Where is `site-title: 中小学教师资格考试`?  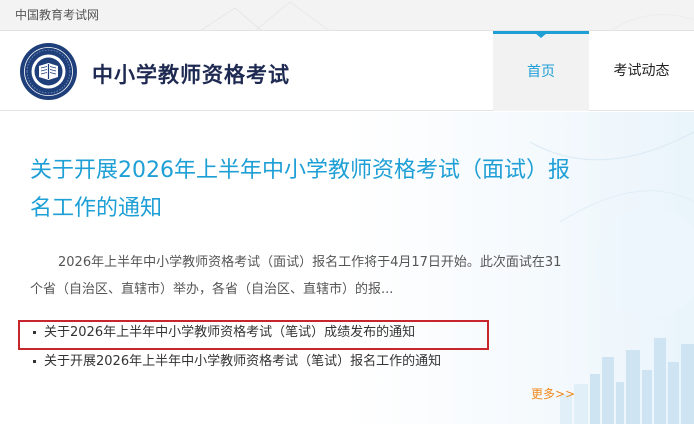
site-title: 中小学教师资格考试 is located at coordinates (191, 74).